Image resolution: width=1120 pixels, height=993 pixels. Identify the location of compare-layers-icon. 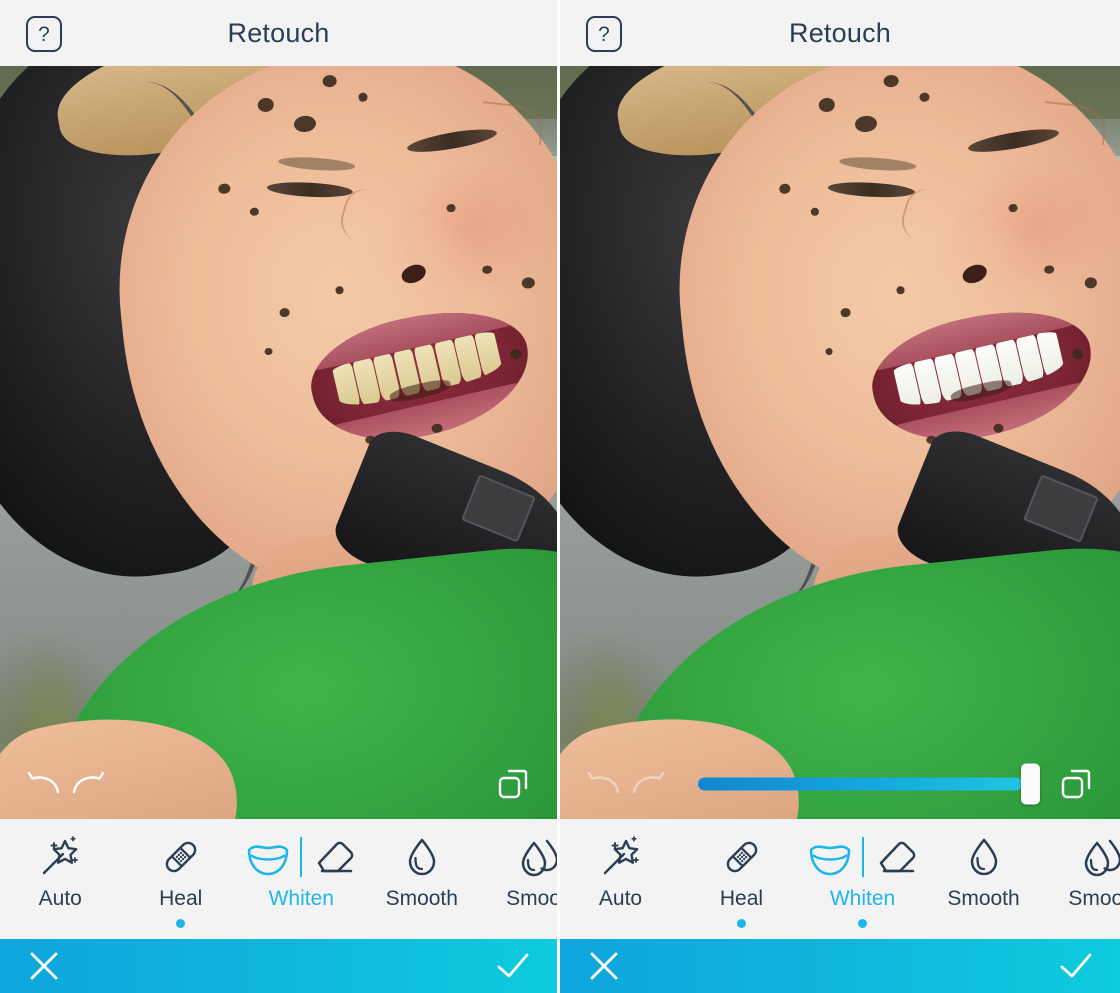
(513, 784).